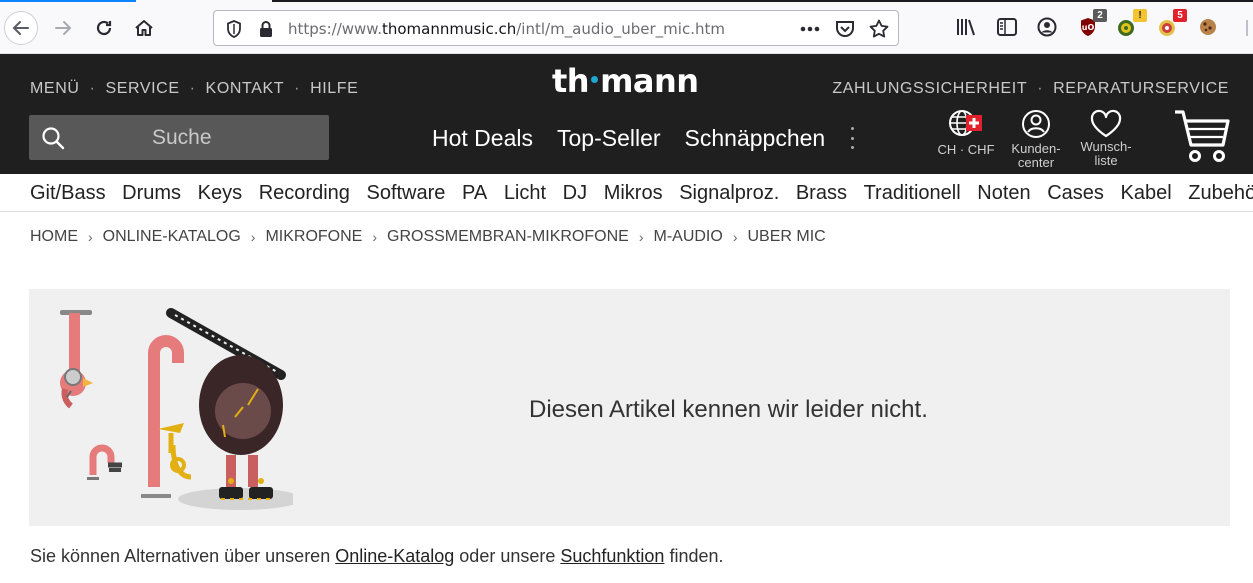  I want to click on tracking-shield-icon, so click(234, 29).